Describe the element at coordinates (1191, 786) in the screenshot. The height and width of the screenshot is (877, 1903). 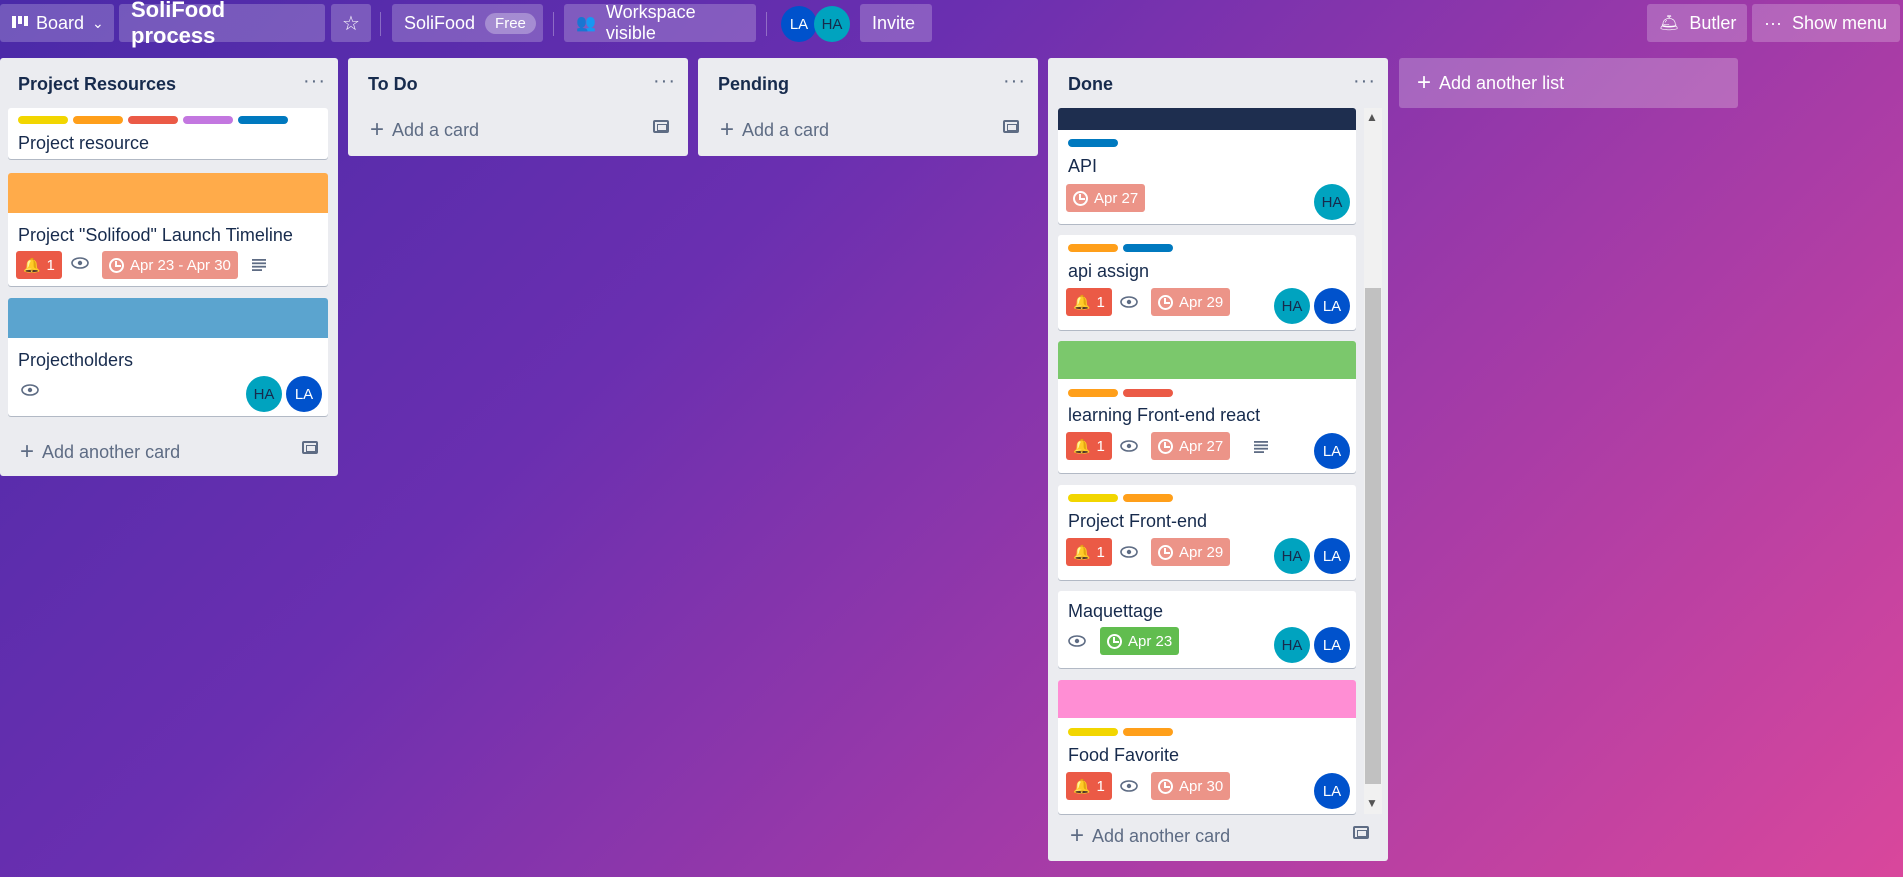
I see `due-date-badge: Apr 30` at that location.